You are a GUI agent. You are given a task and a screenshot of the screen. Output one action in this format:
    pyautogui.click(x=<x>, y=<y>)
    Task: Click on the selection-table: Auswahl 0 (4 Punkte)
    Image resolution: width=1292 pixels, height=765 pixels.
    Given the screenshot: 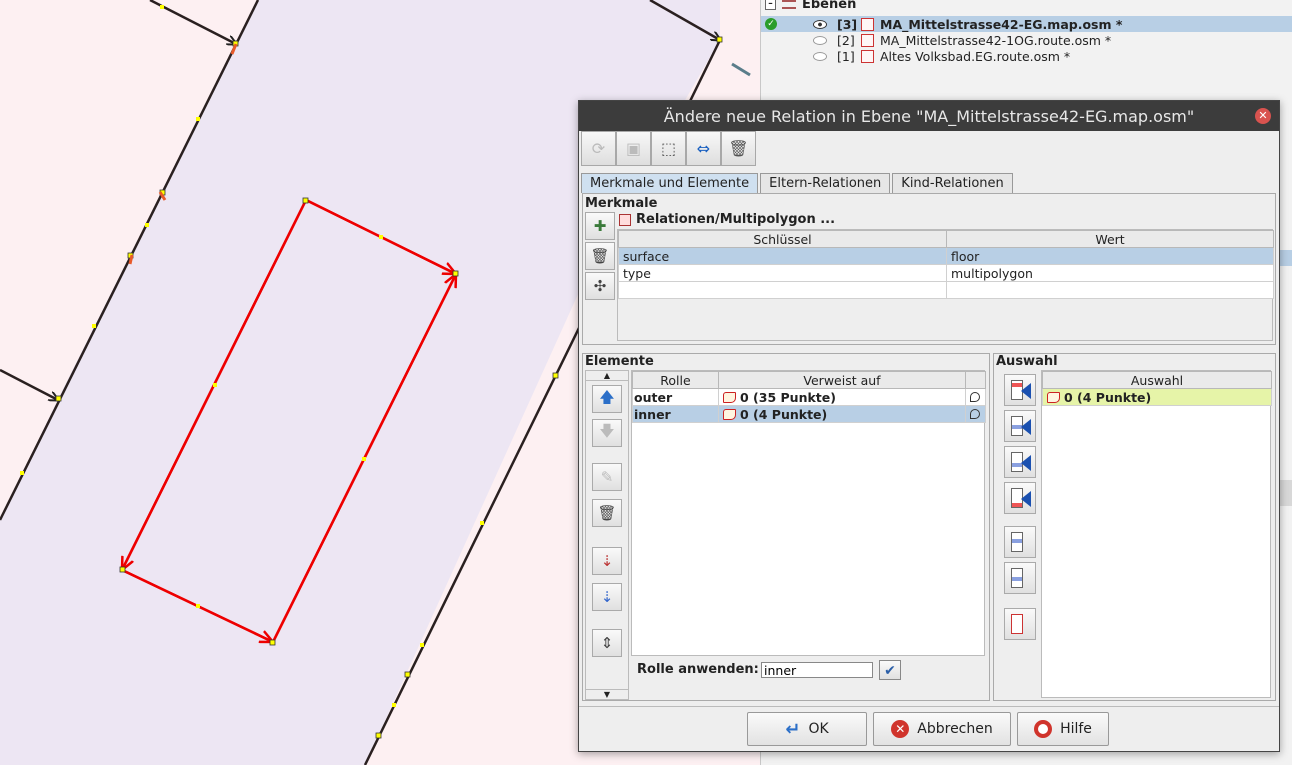 What is the action you would take?
    pyautogui.click(x=1157, y=388)
    